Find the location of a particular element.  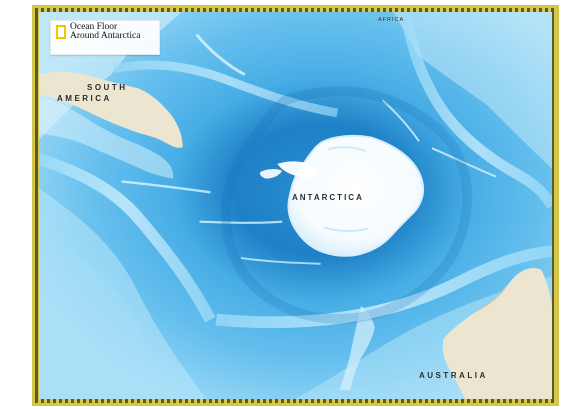

map-title-line-2: Around Antarctica is located at coordinates (105, 36).